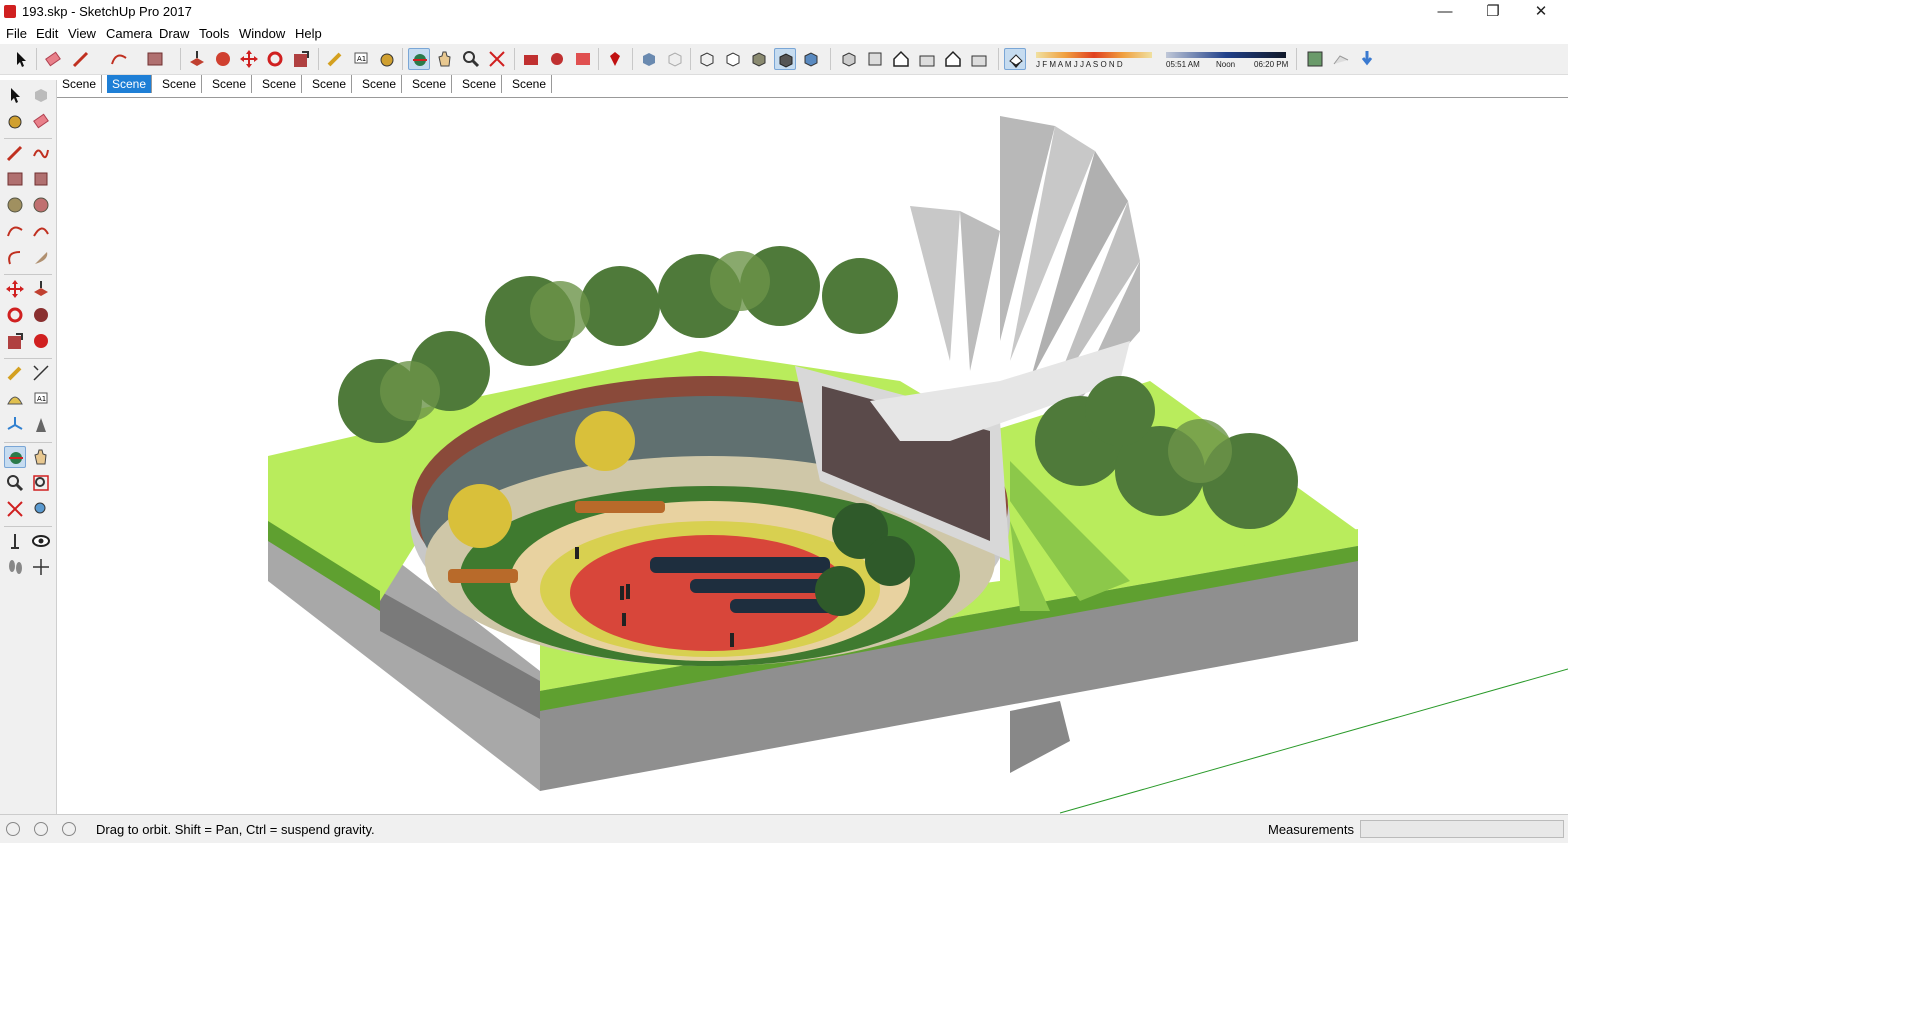 This screenshot has width=1920, height=1030. What do you see at coordinates (47, 33) in the screenshot?
I see `menu-edit: Edit` at bounding box center [47, 33].